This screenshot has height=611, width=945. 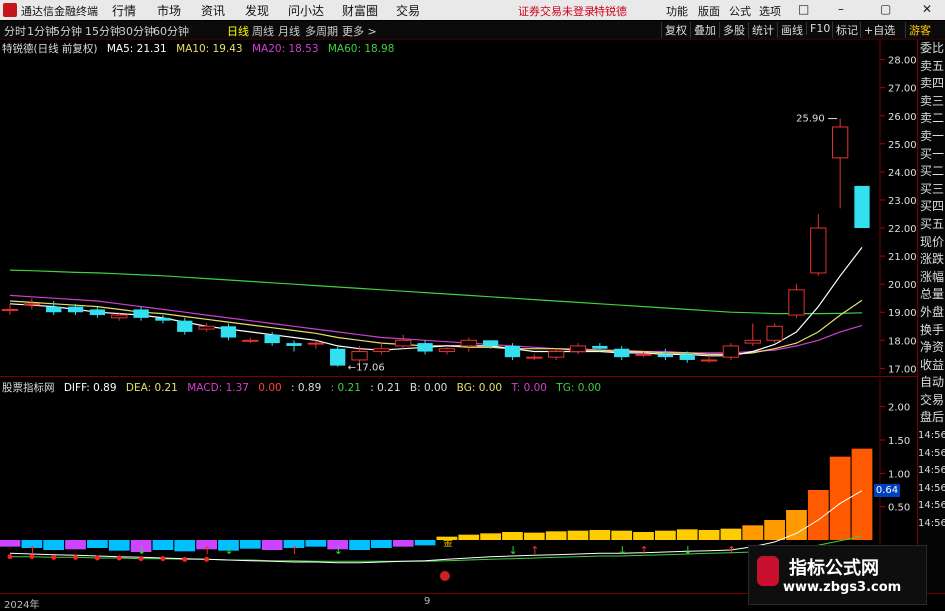 I want to click on sidebar-item: 委比, so click(x=931, y=49).